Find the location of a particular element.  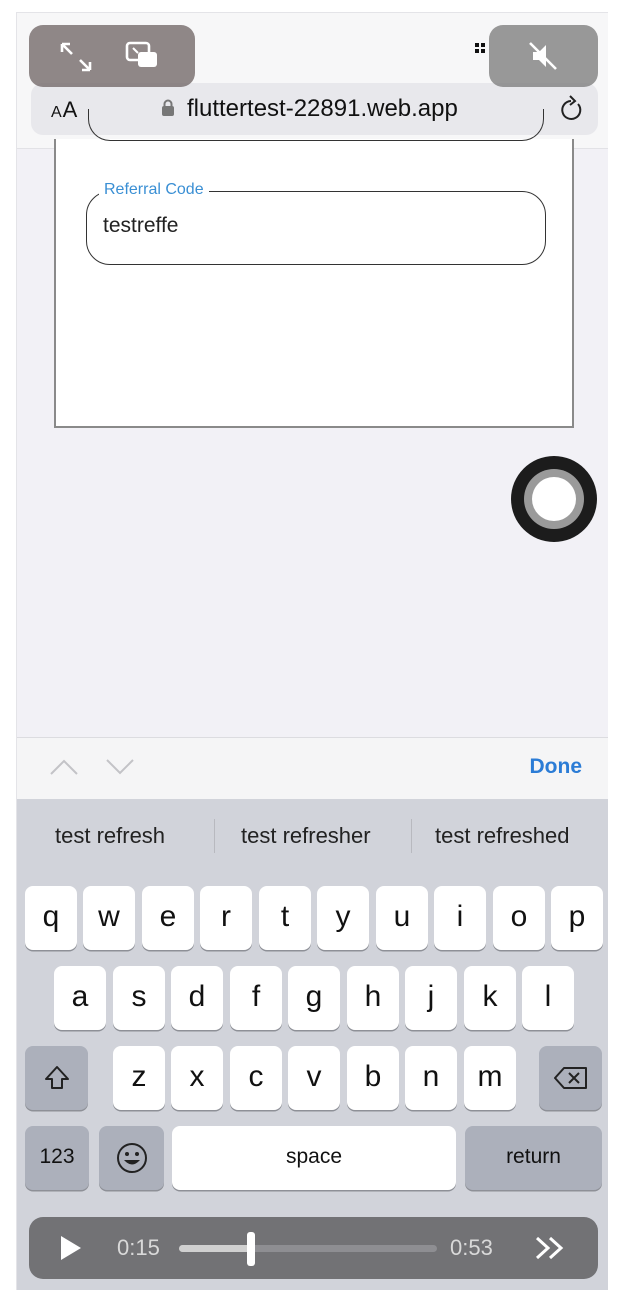

key-j: j is located at coordinates (431, 998).